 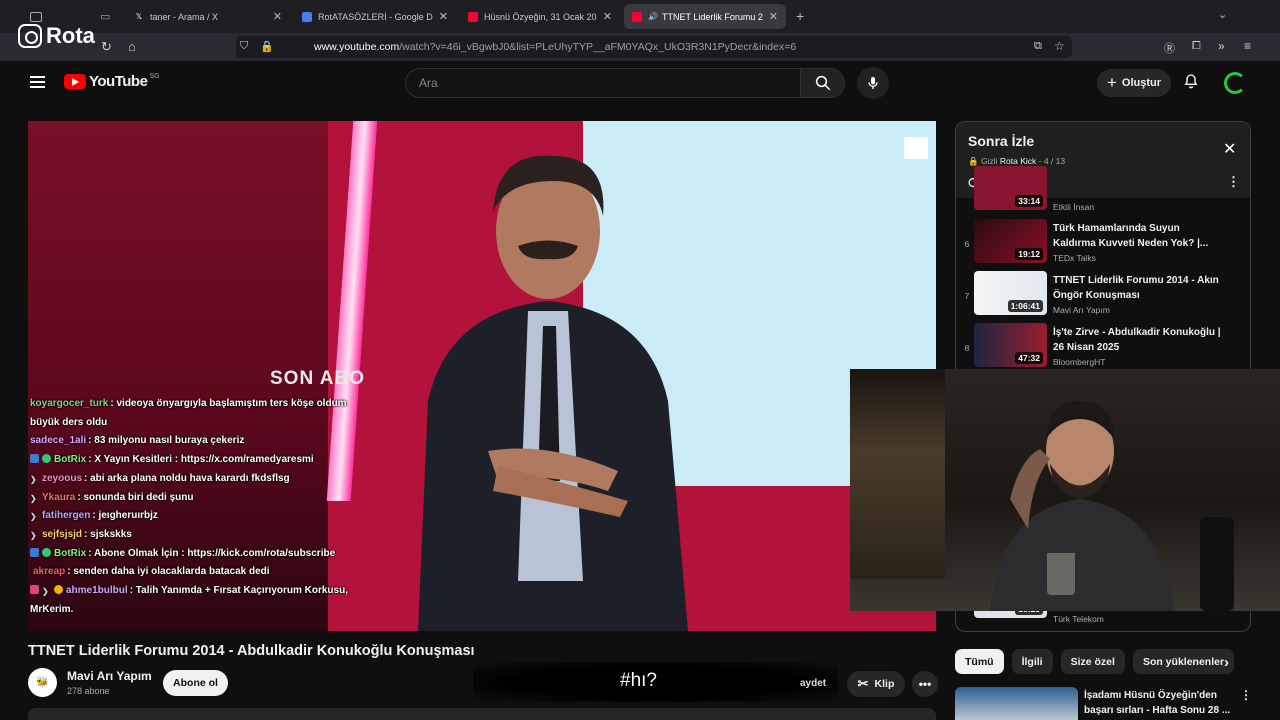 I want to click on verified-badge-icon, so click(x=46, y=552).